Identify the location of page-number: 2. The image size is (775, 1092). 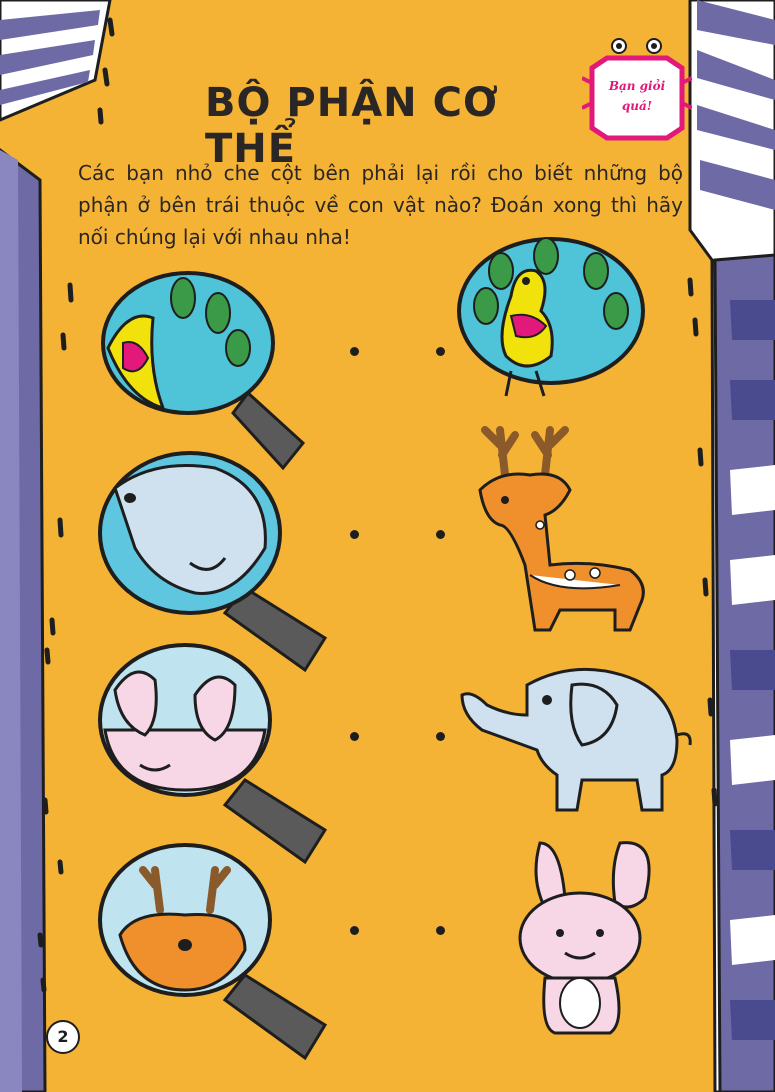
(63, 1037).